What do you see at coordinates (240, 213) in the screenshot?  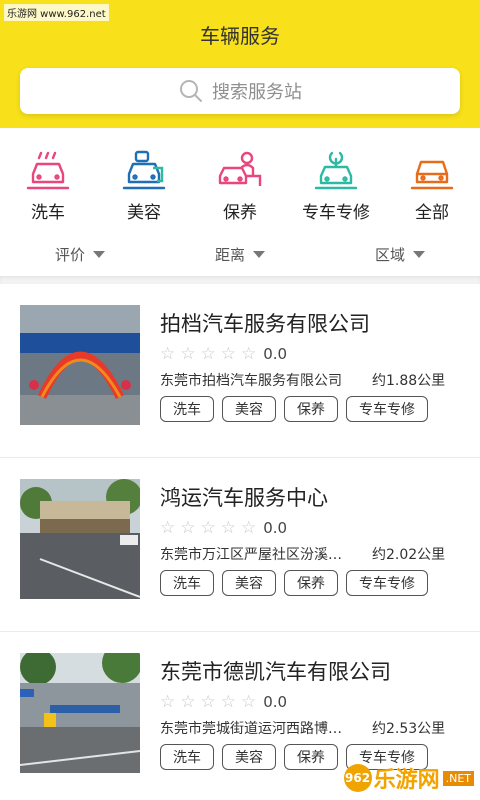 I see `category-label: 保养` at bounding box center [240, 213].